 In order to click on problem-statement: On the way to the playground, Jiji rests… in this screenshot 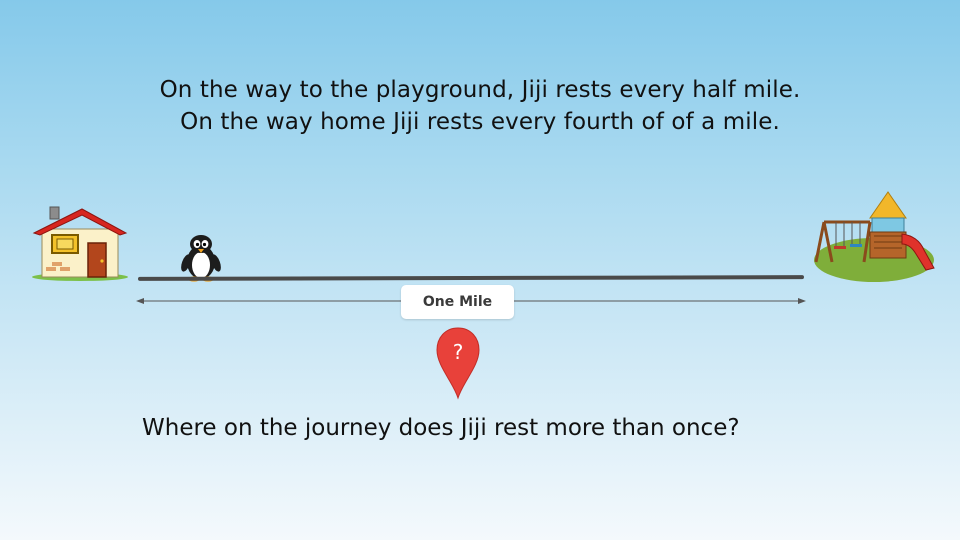, I will do `click(480, 106)`.